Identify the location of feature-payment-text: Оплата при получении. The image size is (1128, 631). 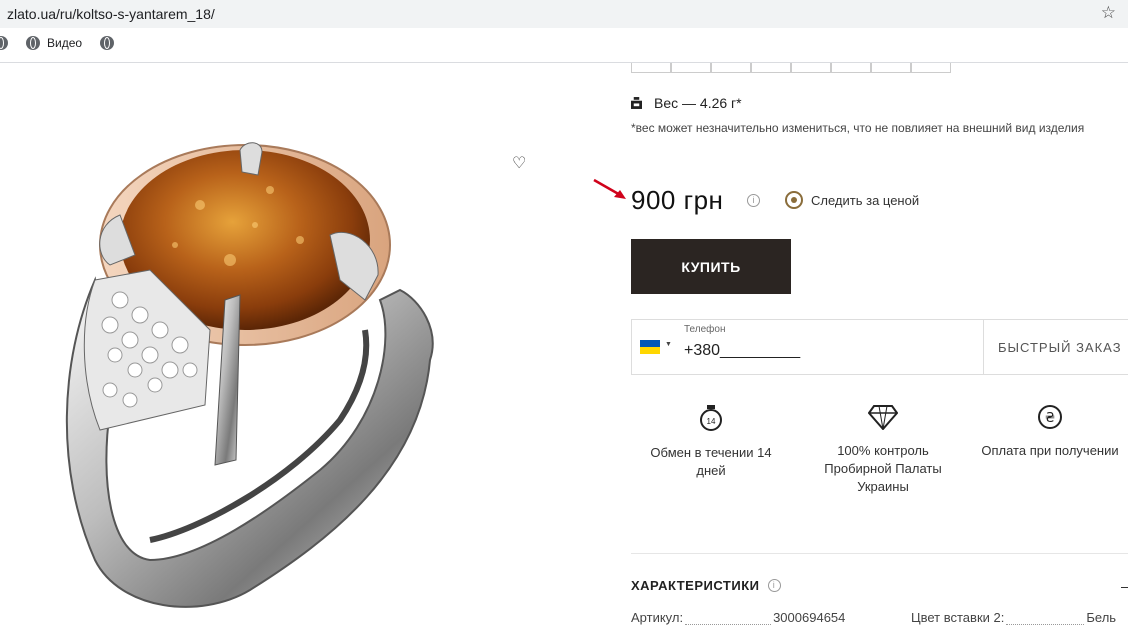
(1050, 450).